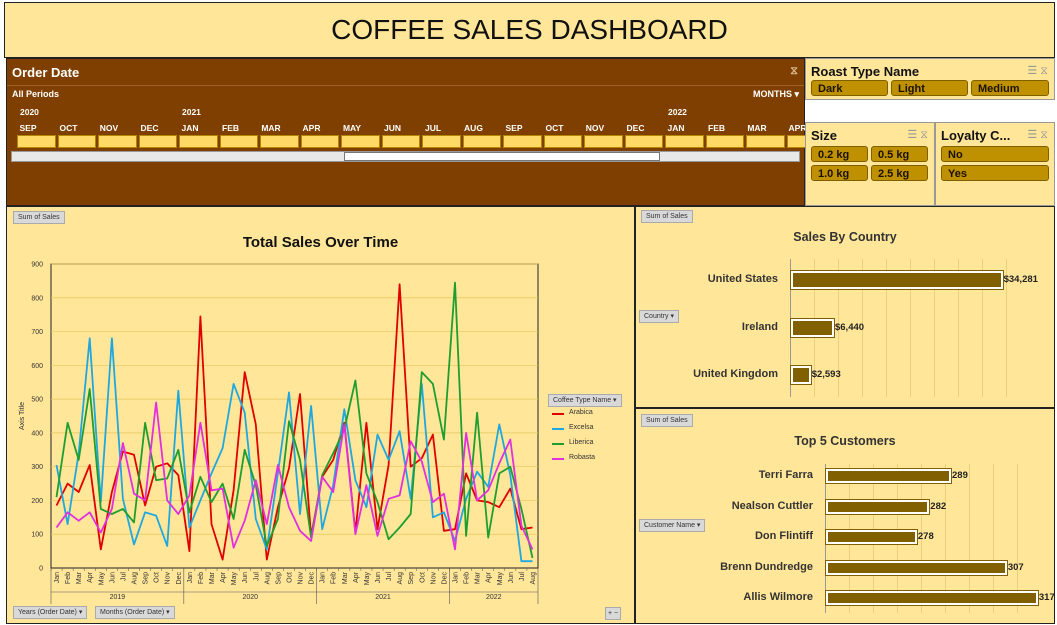 The width and height of the screenshot is (1057, 625). Describe the element at coordinates (132, 612) in the screenshot. I see `months-field-label: Months (Order Date)` at that location.